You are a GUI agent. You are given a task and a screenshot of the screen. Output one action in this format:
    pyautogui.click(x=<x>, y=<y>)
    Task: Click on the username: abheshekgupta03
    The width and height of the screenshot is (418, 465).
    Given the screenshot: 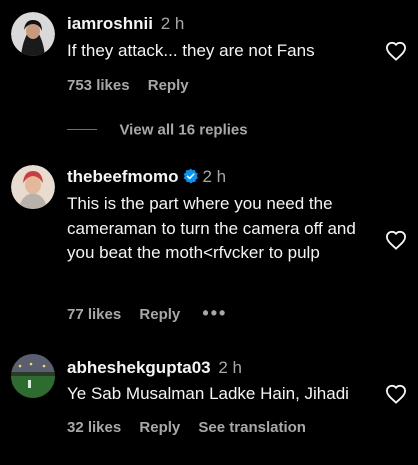 What is the action you would take?
    pyautogui.click(x=139, y=367)
    